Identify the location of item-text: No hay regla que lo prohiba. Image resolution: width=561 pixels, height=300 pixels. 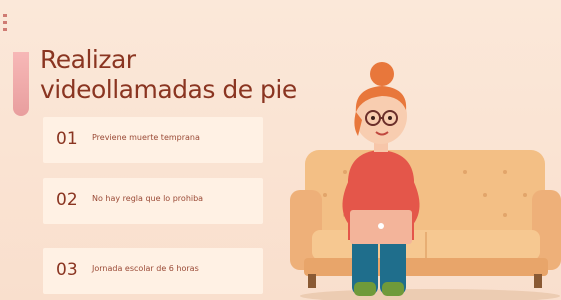
(148, 198).